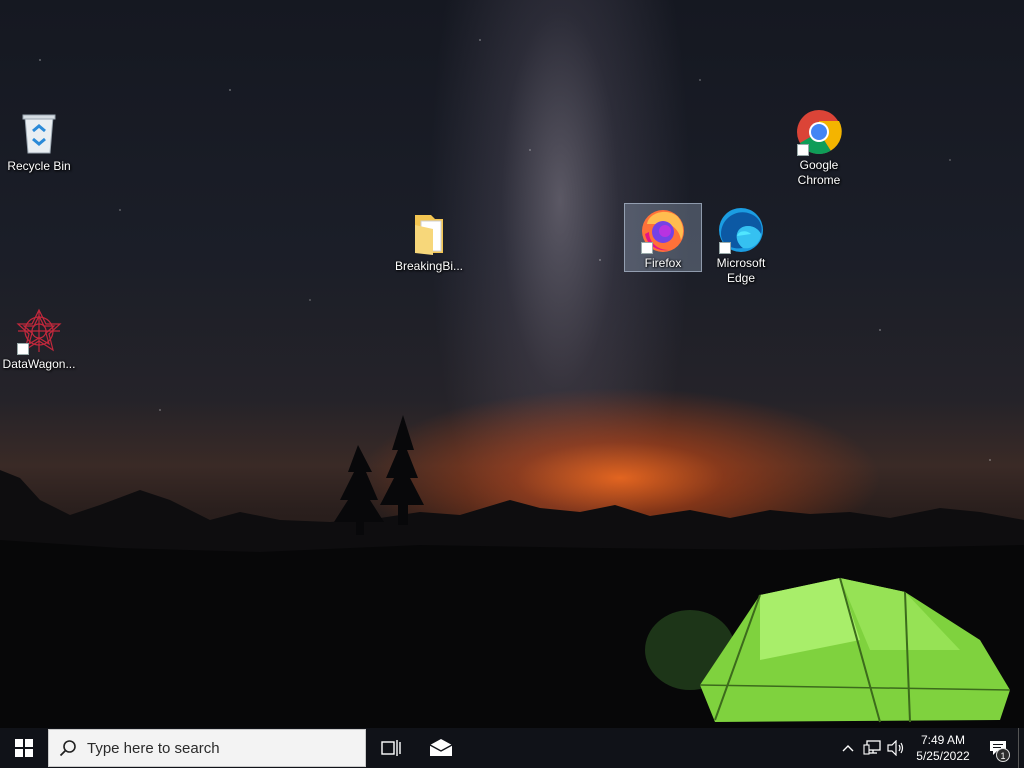 Image resolution: width=1024 pixels, height=768 pixels. What do you see at coordinates (512, 748) in the screenshot?
I see `taskbar: Type here to search 7:49 AM 5/25/2022 1` at bounding box center [512, 748].